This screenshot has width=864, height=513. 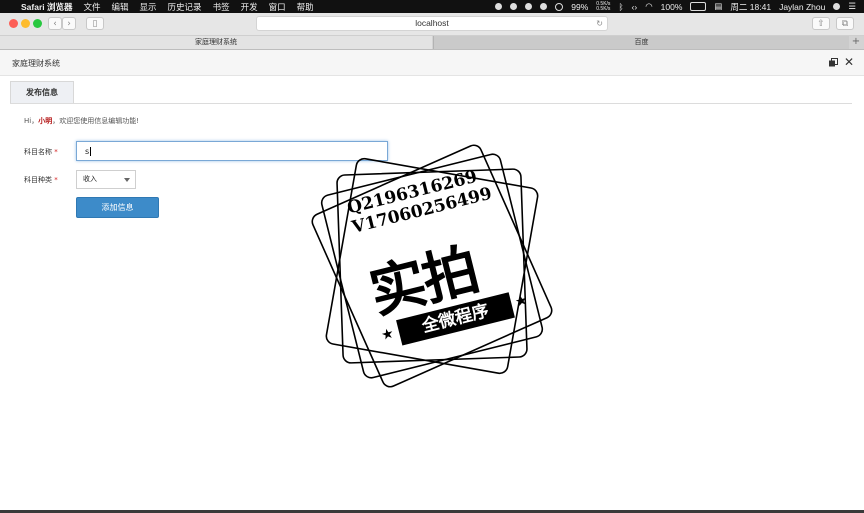 What do you see at coordinates (580, 6) in the screenshot?
I see `battery-percent-small: 99%` at bounding box center [580, 6].